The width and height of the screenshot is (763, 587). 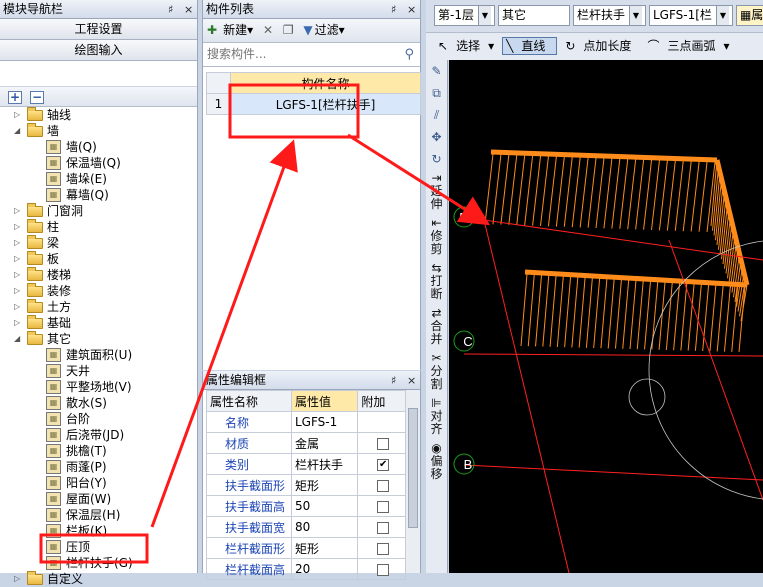 I want to click on tree-folder: ▷ 梁, so click(x=98, y=243).